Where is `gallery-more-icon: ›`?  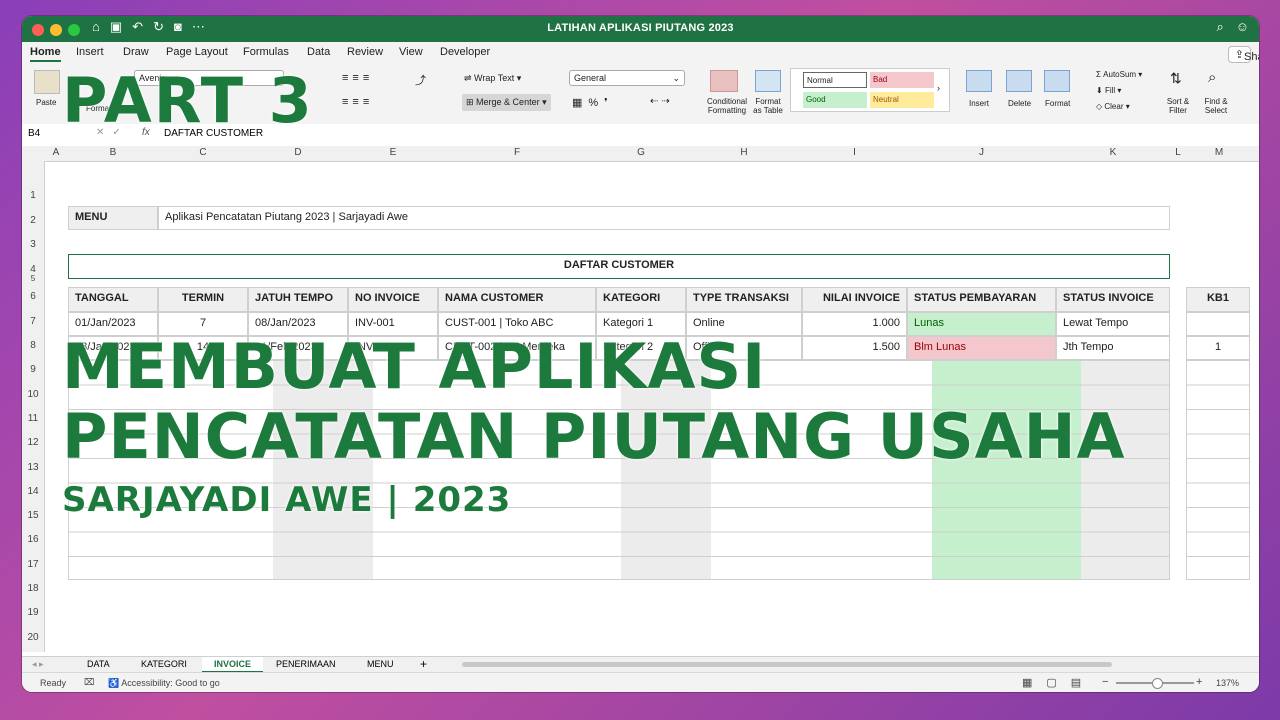
gallery-more-icon: › is located at coordinates (938, 88).